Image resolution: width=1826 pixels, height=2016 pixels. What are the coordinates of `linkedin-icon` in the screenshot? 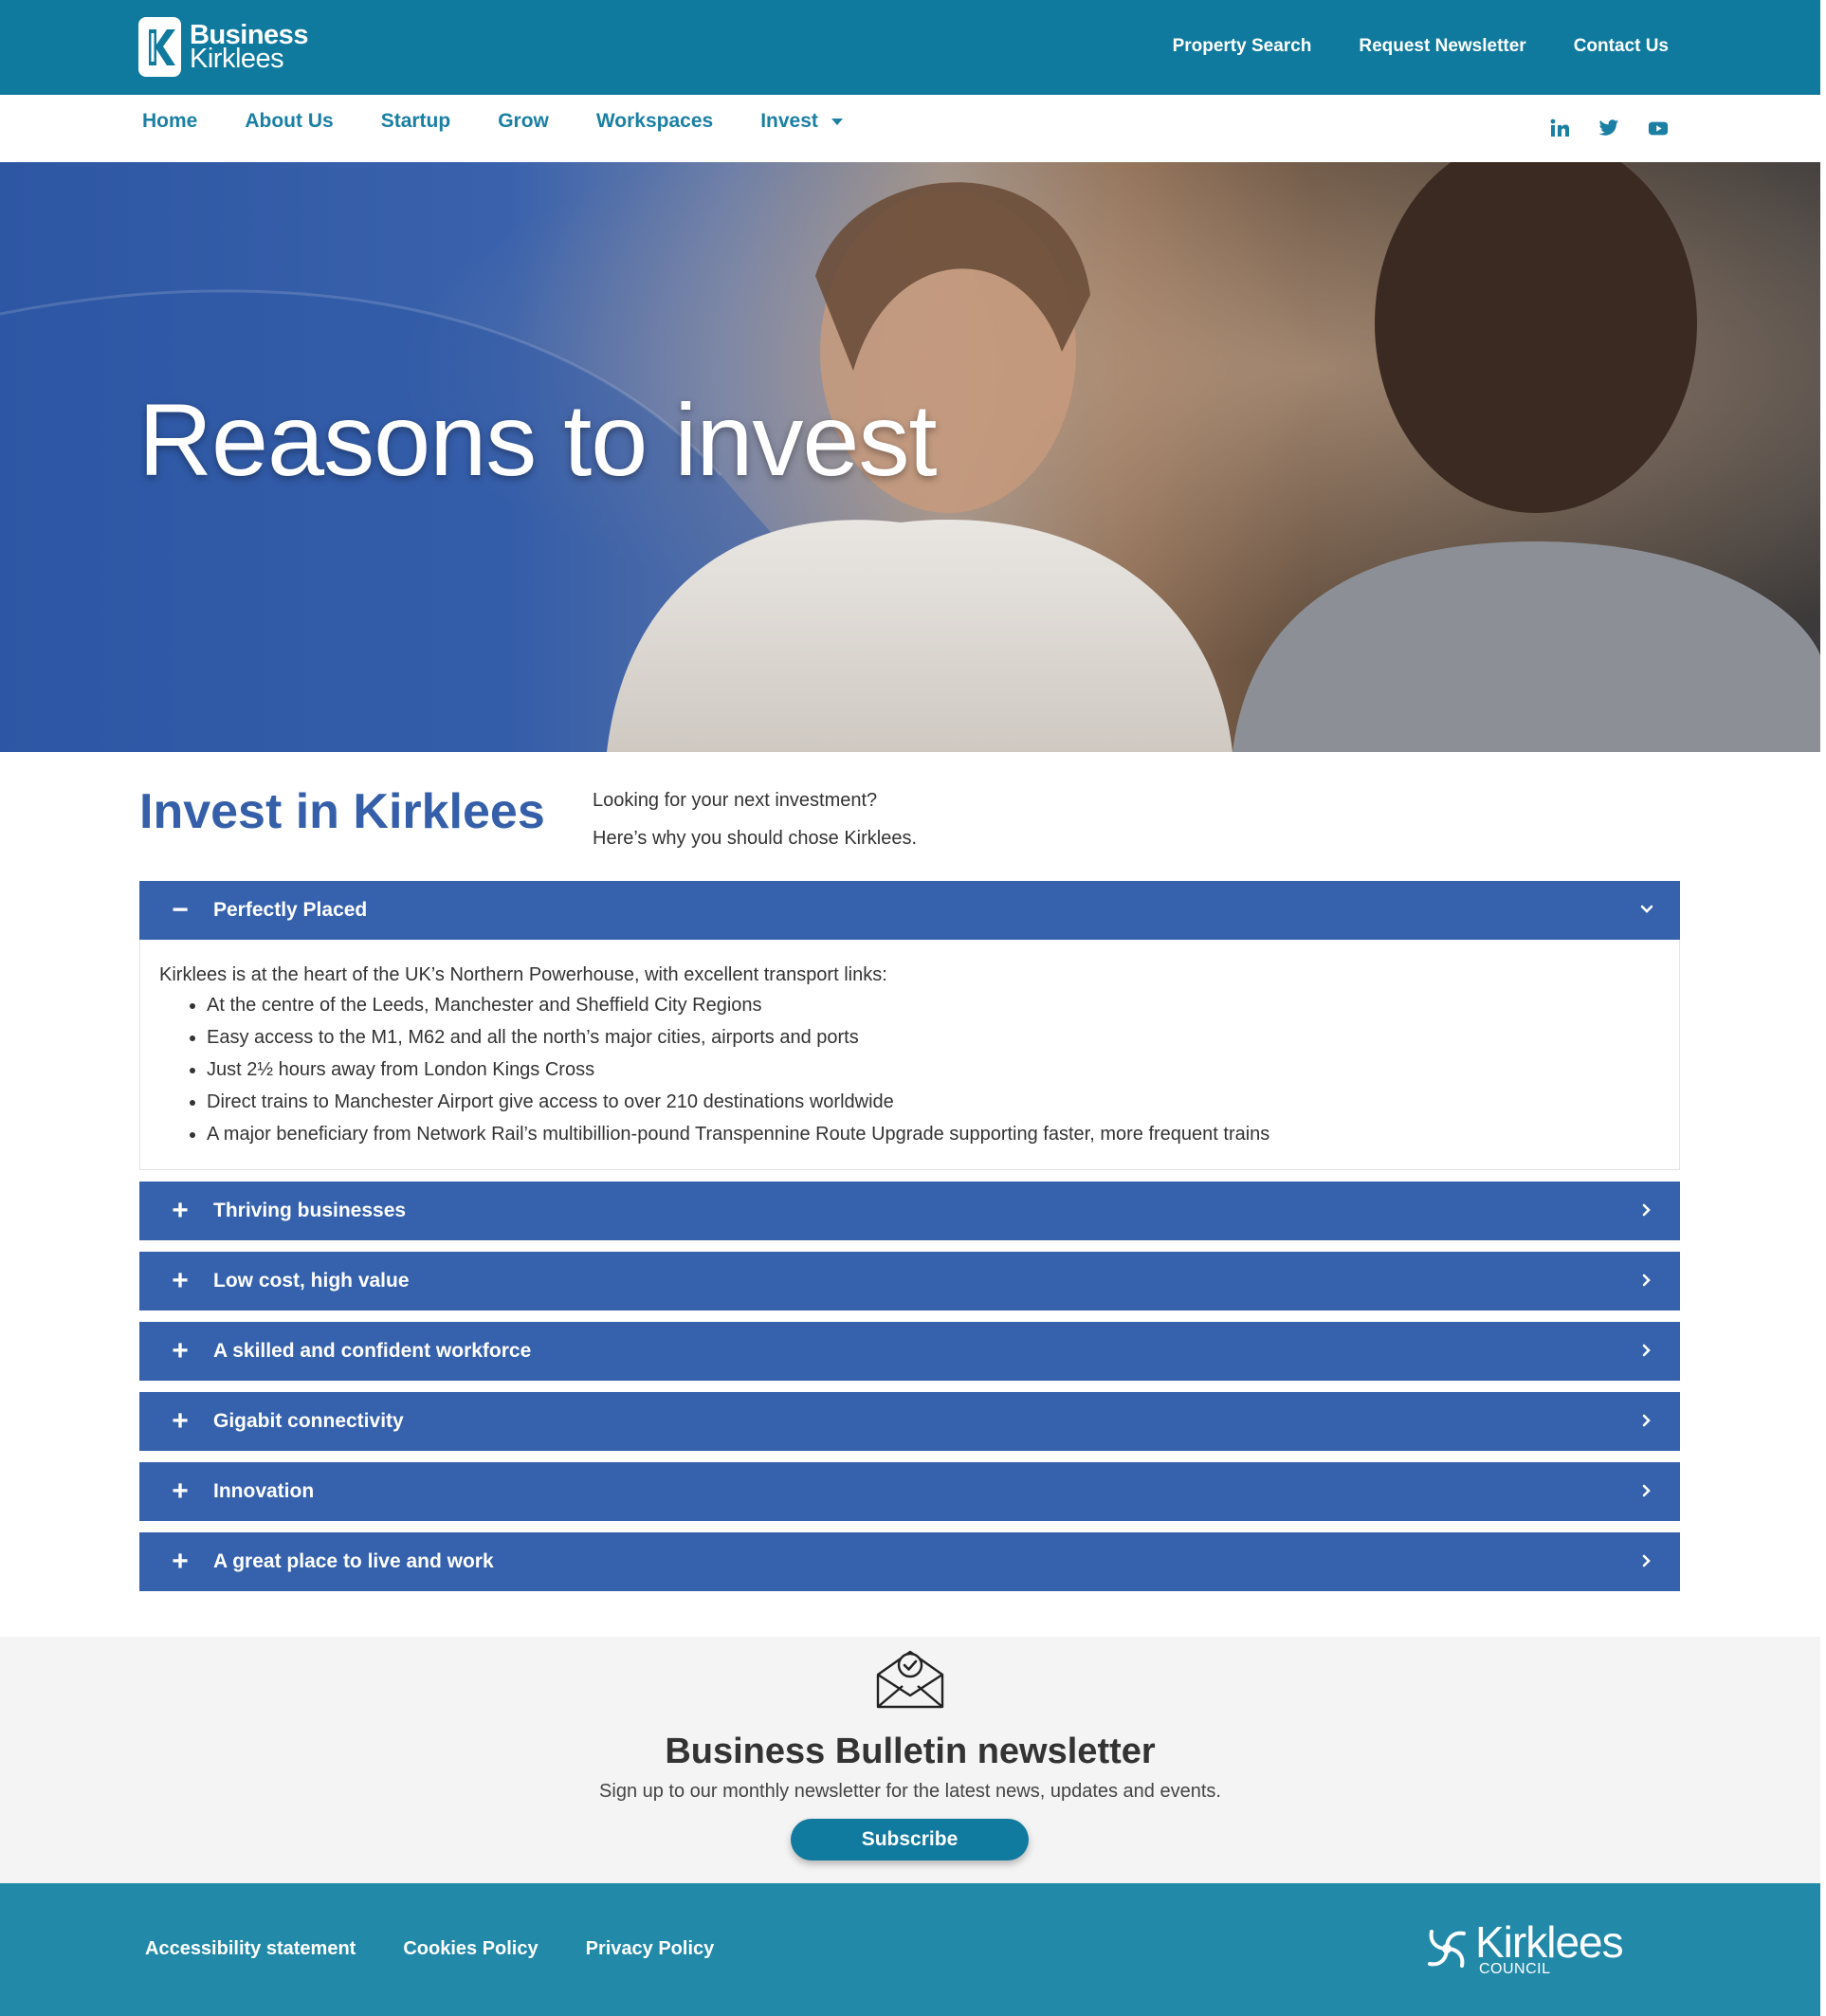 It's located at (1559, 128).